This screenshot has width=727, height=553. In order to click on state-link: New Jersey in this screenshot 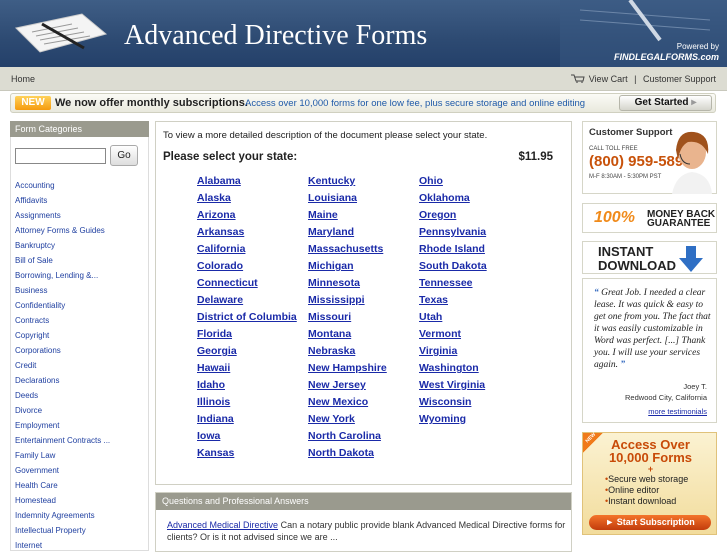, I will do `click(347, 385)`.